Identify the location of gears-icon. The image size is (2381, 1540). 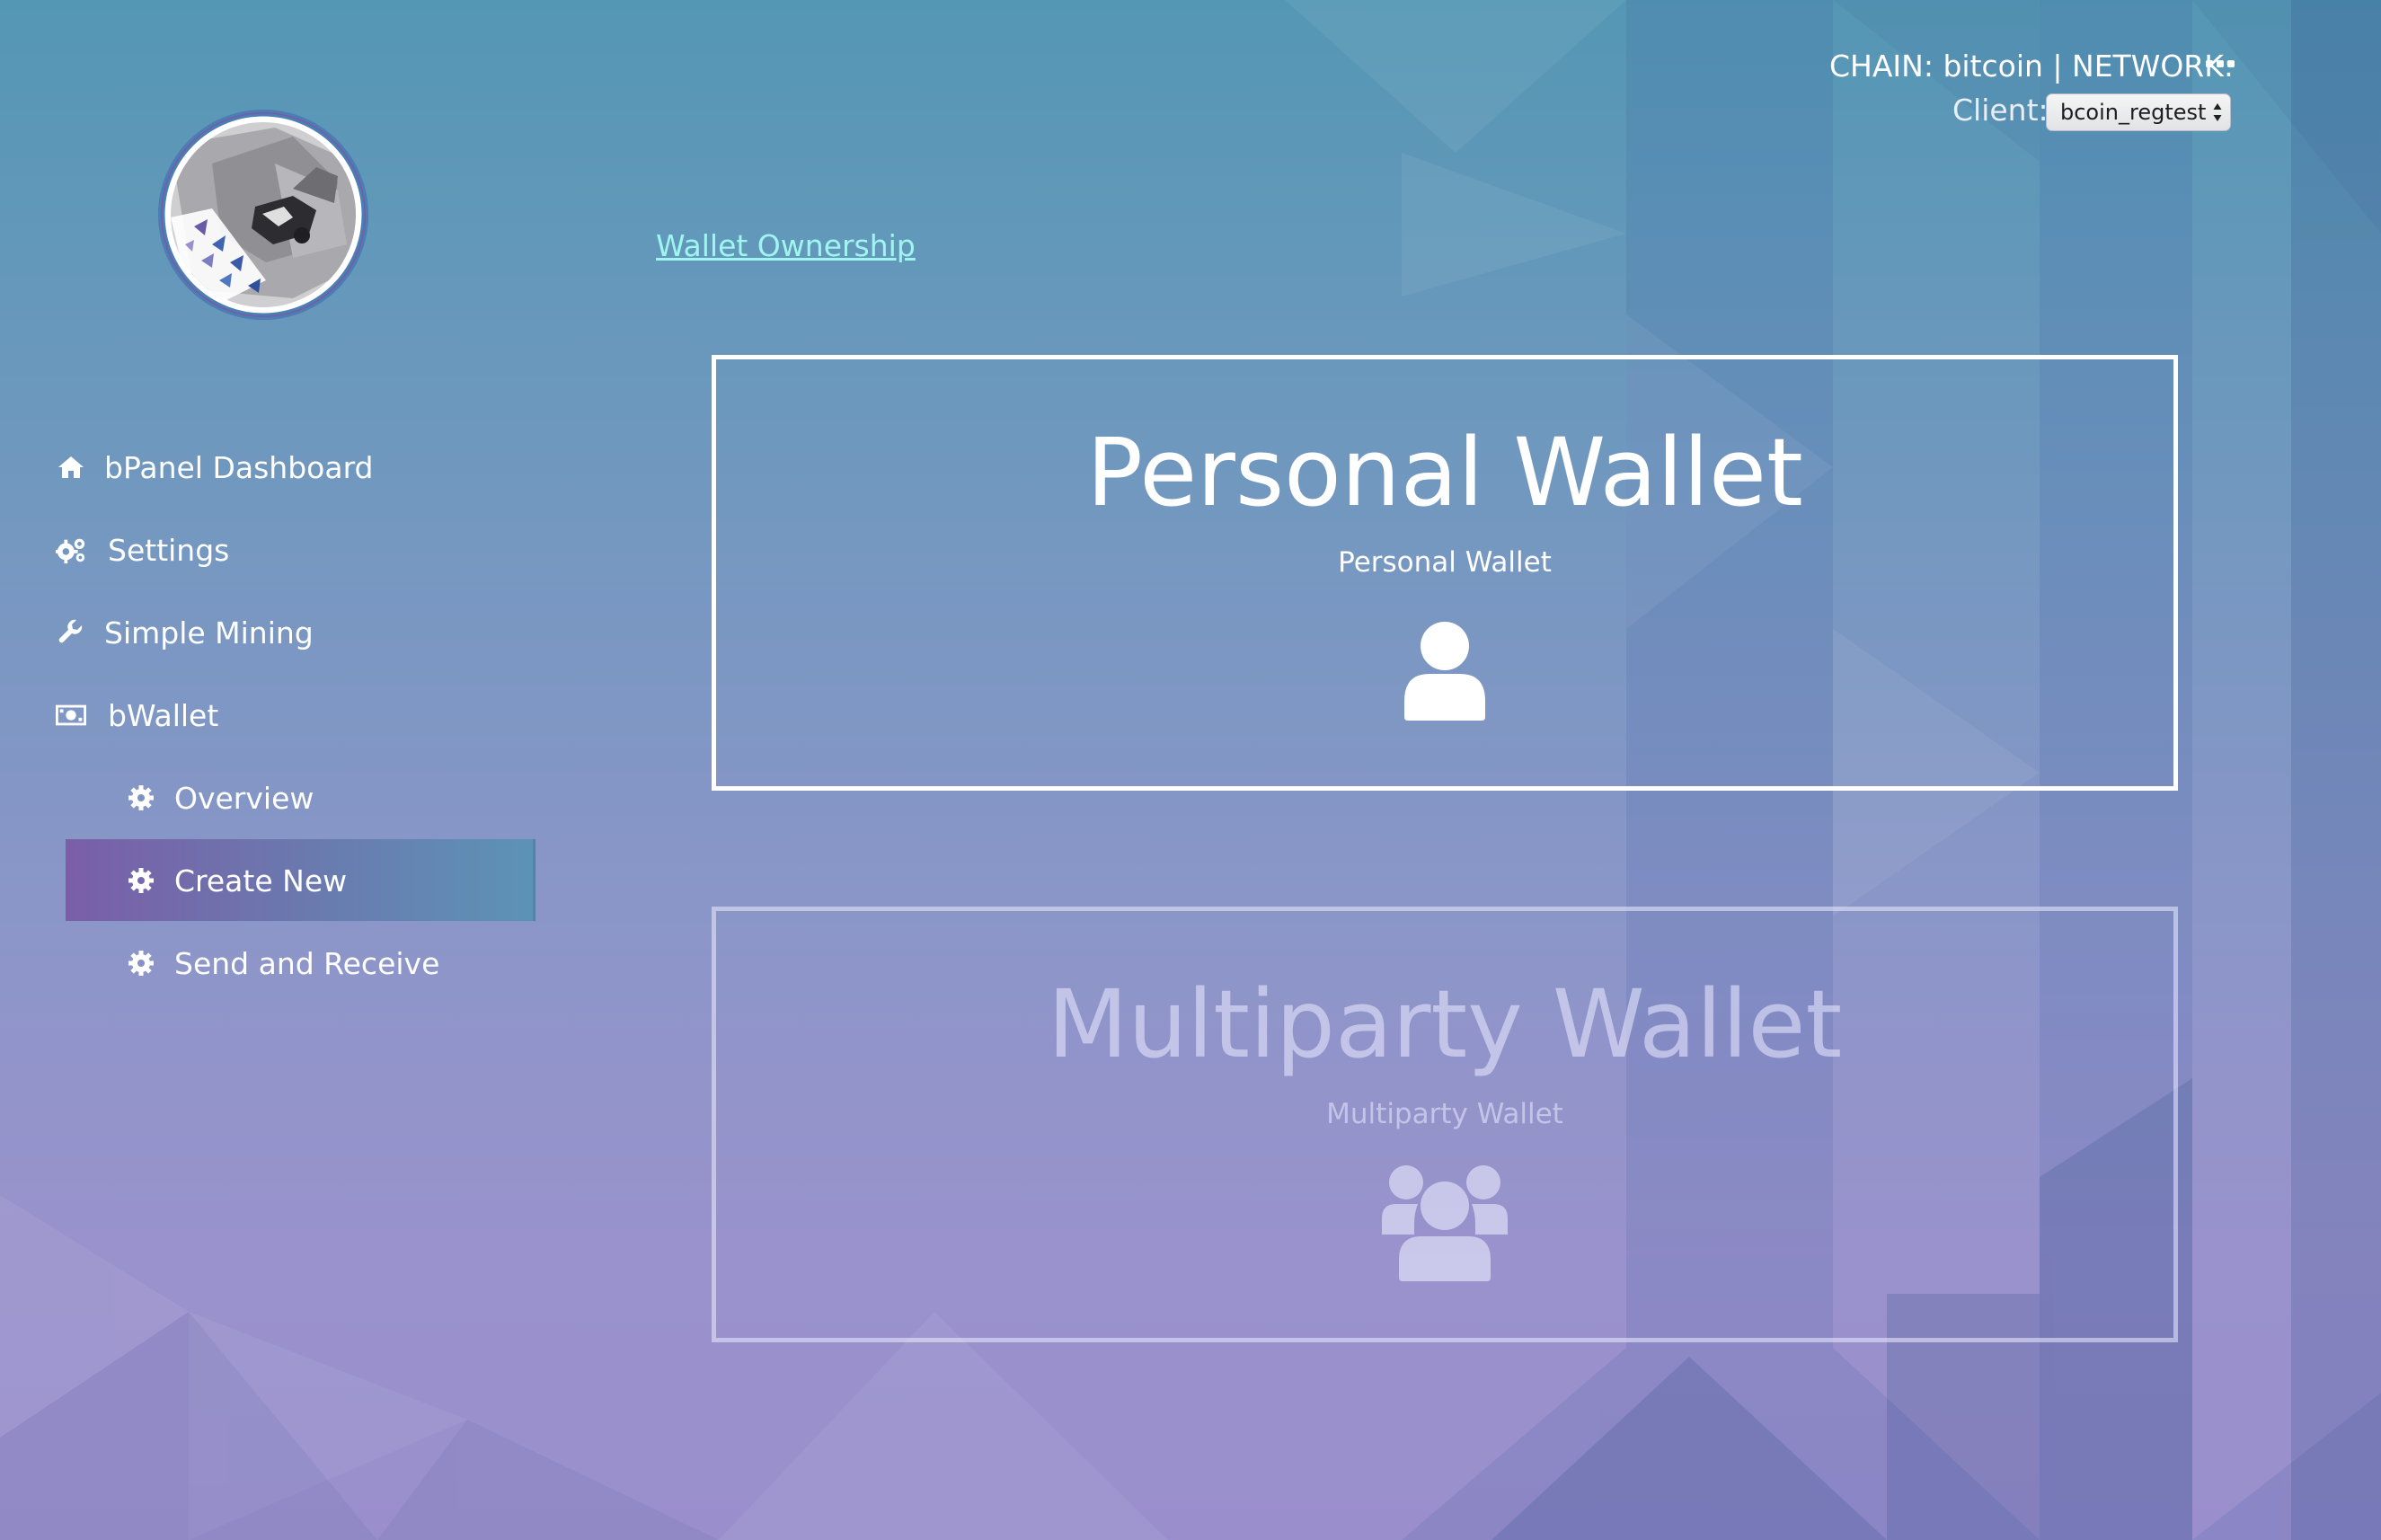
(71, 550).